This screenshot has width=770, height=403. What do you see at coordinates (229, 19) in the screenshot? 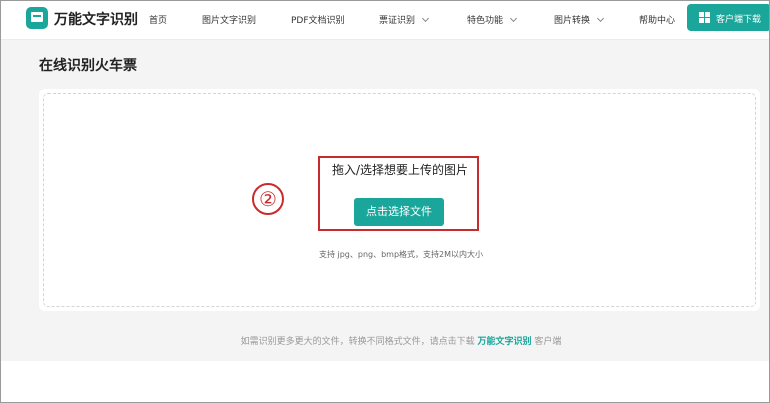
I see `nav-image-ocr: 图片文字识别` at bounding box center [229, 19].